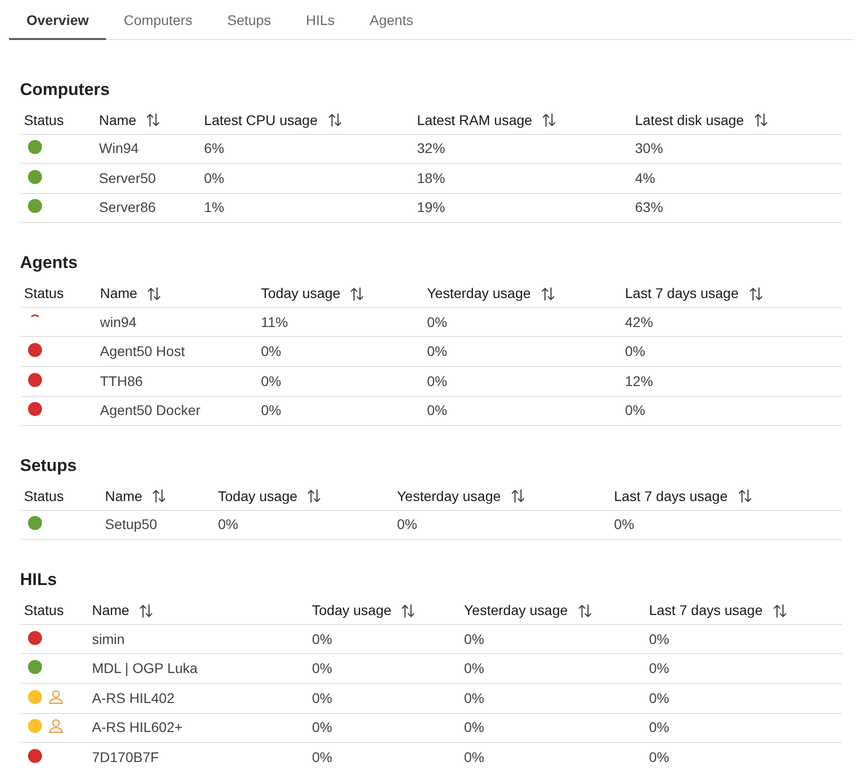 Image resolution: width=864 pixels, height=772 pixels. I want to click on table-cell: 6%, so click(306, 149).